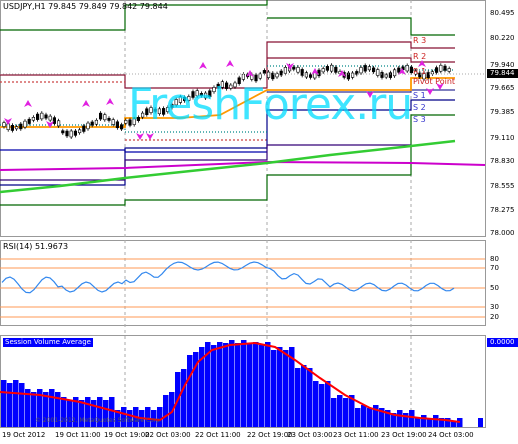  Describe the element at coordinates (502, 13) in the screenshot. I see `price-axis-label: 80.495` at that location.